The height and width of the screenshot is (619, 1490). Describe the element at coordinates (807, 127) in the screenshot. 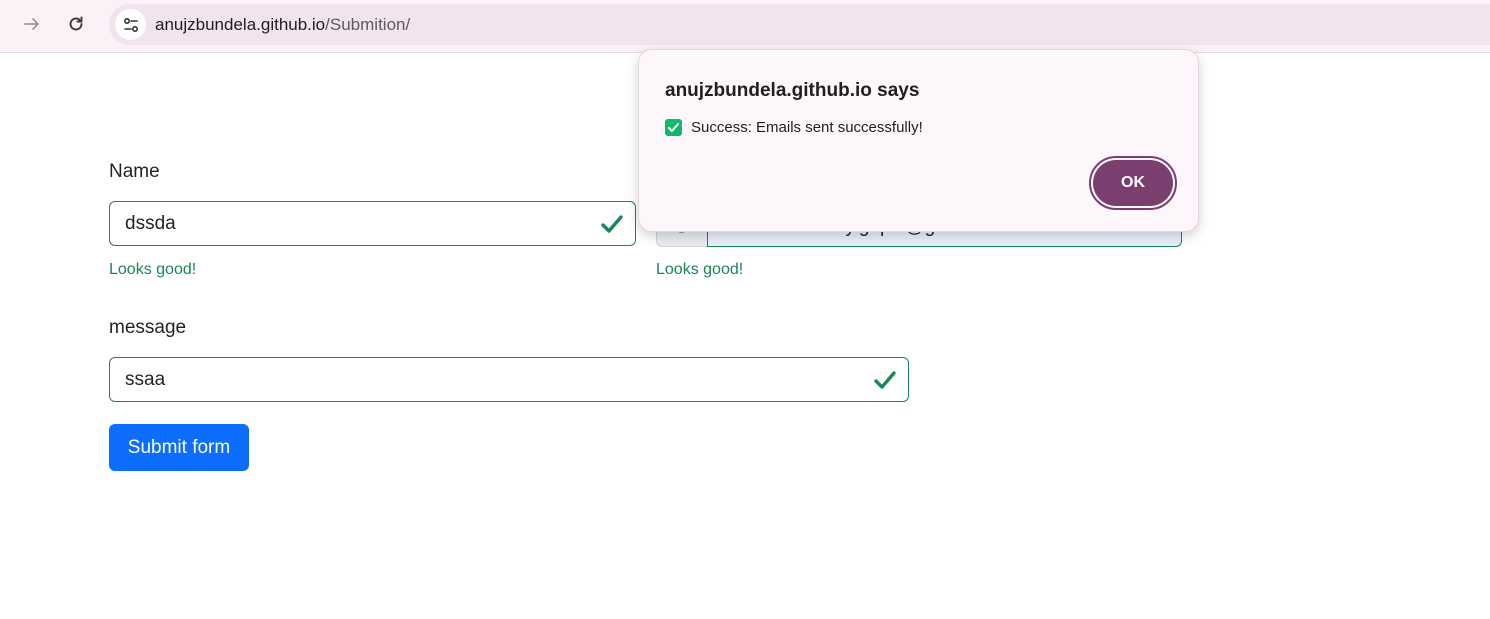

I see `dialog-message-text: Success: Emails sent successfully!` at that location.